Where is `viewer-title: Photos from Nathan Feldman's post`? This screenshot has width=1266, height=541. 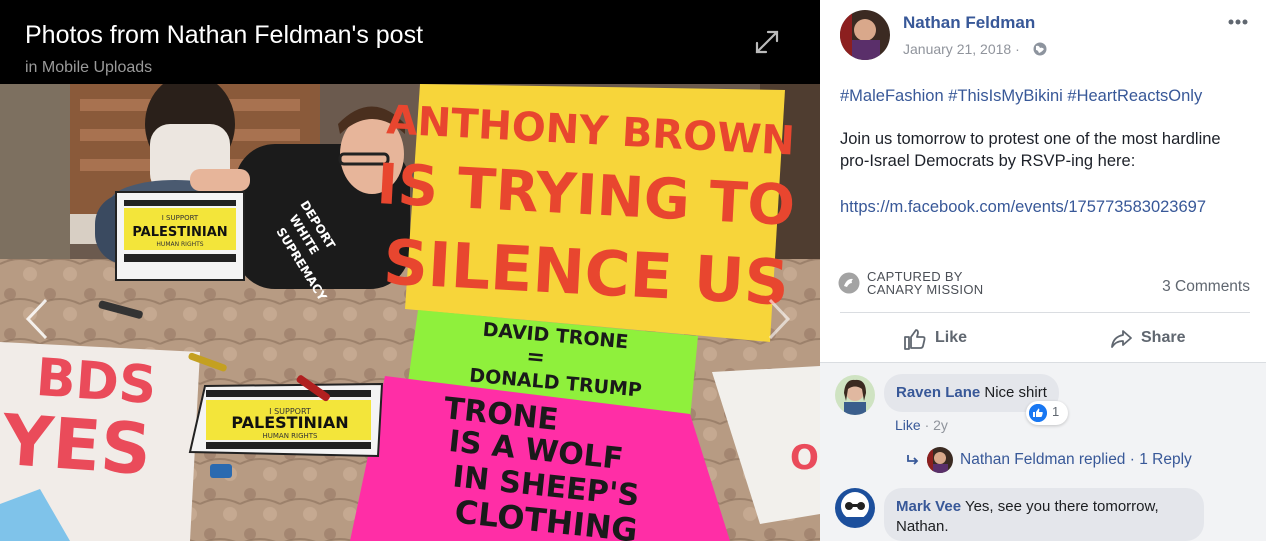 viewer-title: Photos from Nathan Feldman's post is located at coordinates (224, 35).